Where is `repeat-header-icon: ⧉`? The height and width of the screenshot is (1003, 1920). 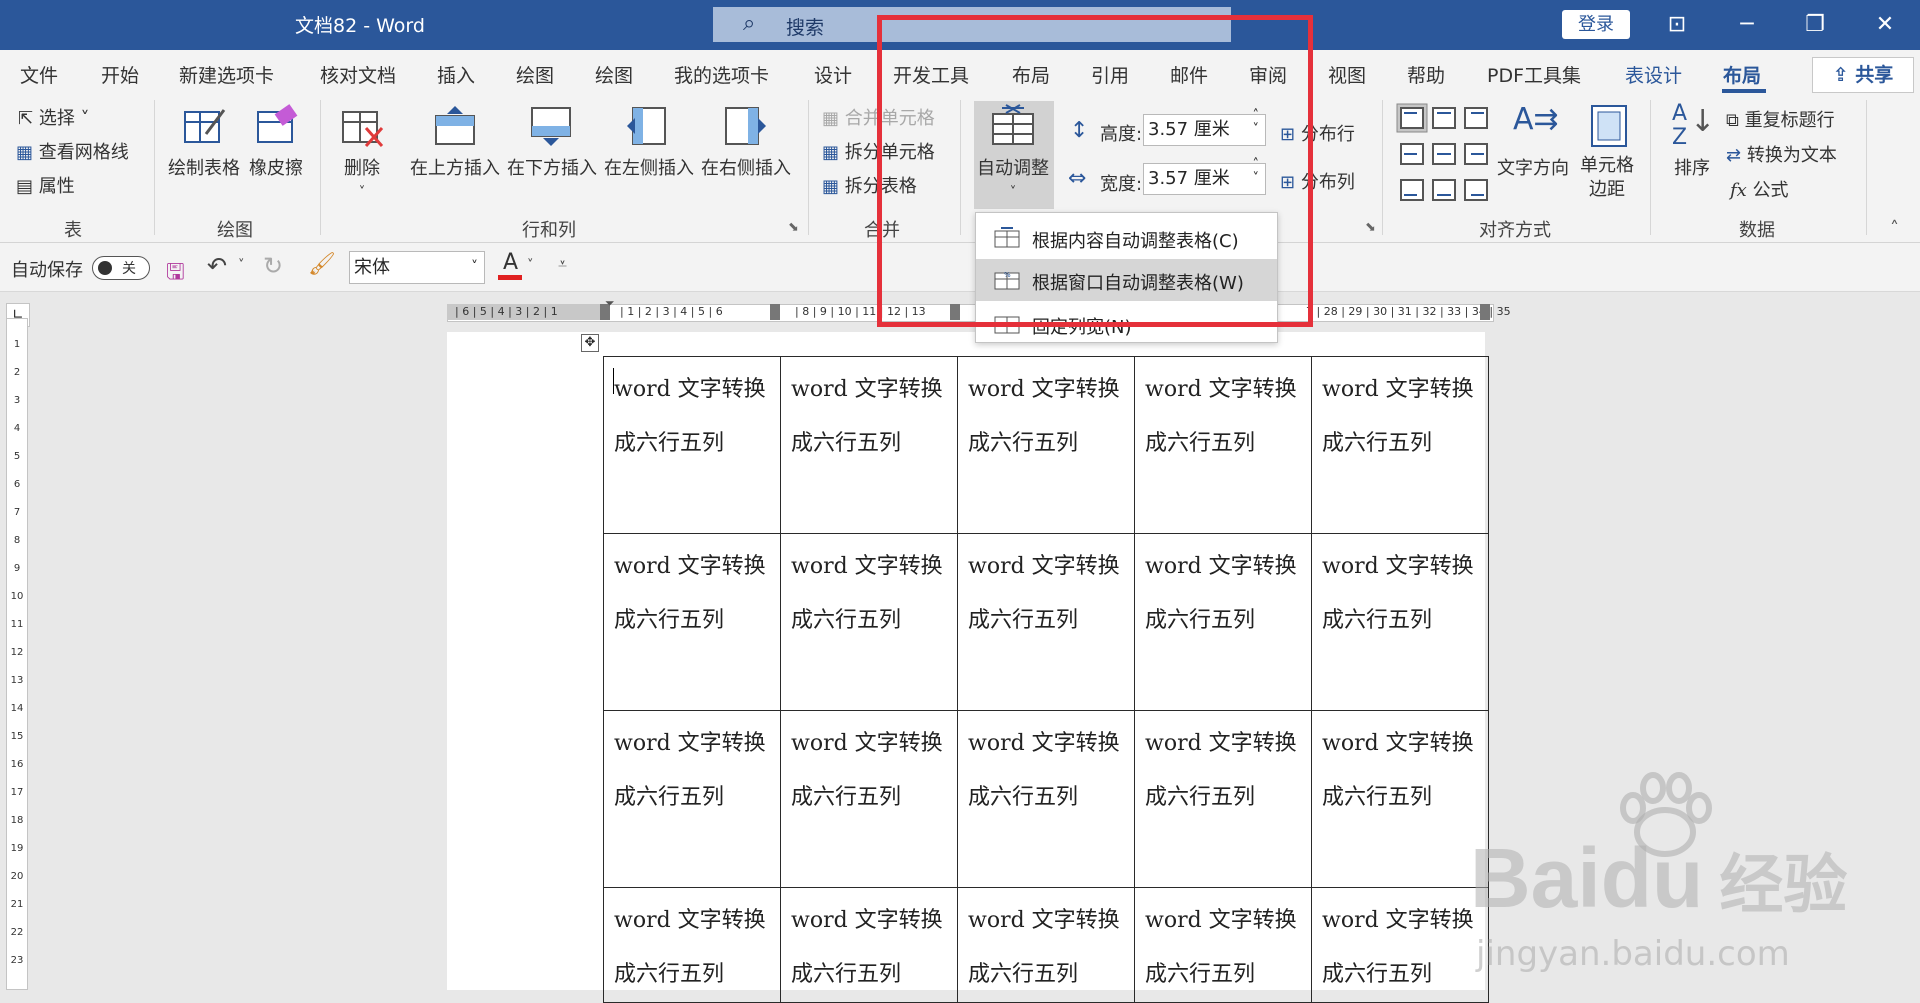
repeat-header-icon: ⧉ is located at coordinates (1732, 120).